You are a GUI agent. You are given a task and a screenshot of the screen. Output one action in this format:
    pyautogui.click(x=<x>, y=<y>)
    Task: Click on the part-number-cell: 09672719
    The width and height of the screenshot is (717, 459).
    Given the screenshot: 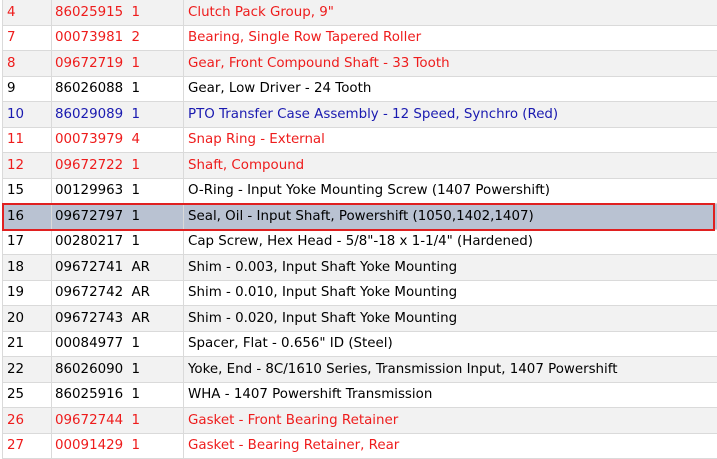 What is the action you would take?
    pyautogui.click(x=90, y=64)
    